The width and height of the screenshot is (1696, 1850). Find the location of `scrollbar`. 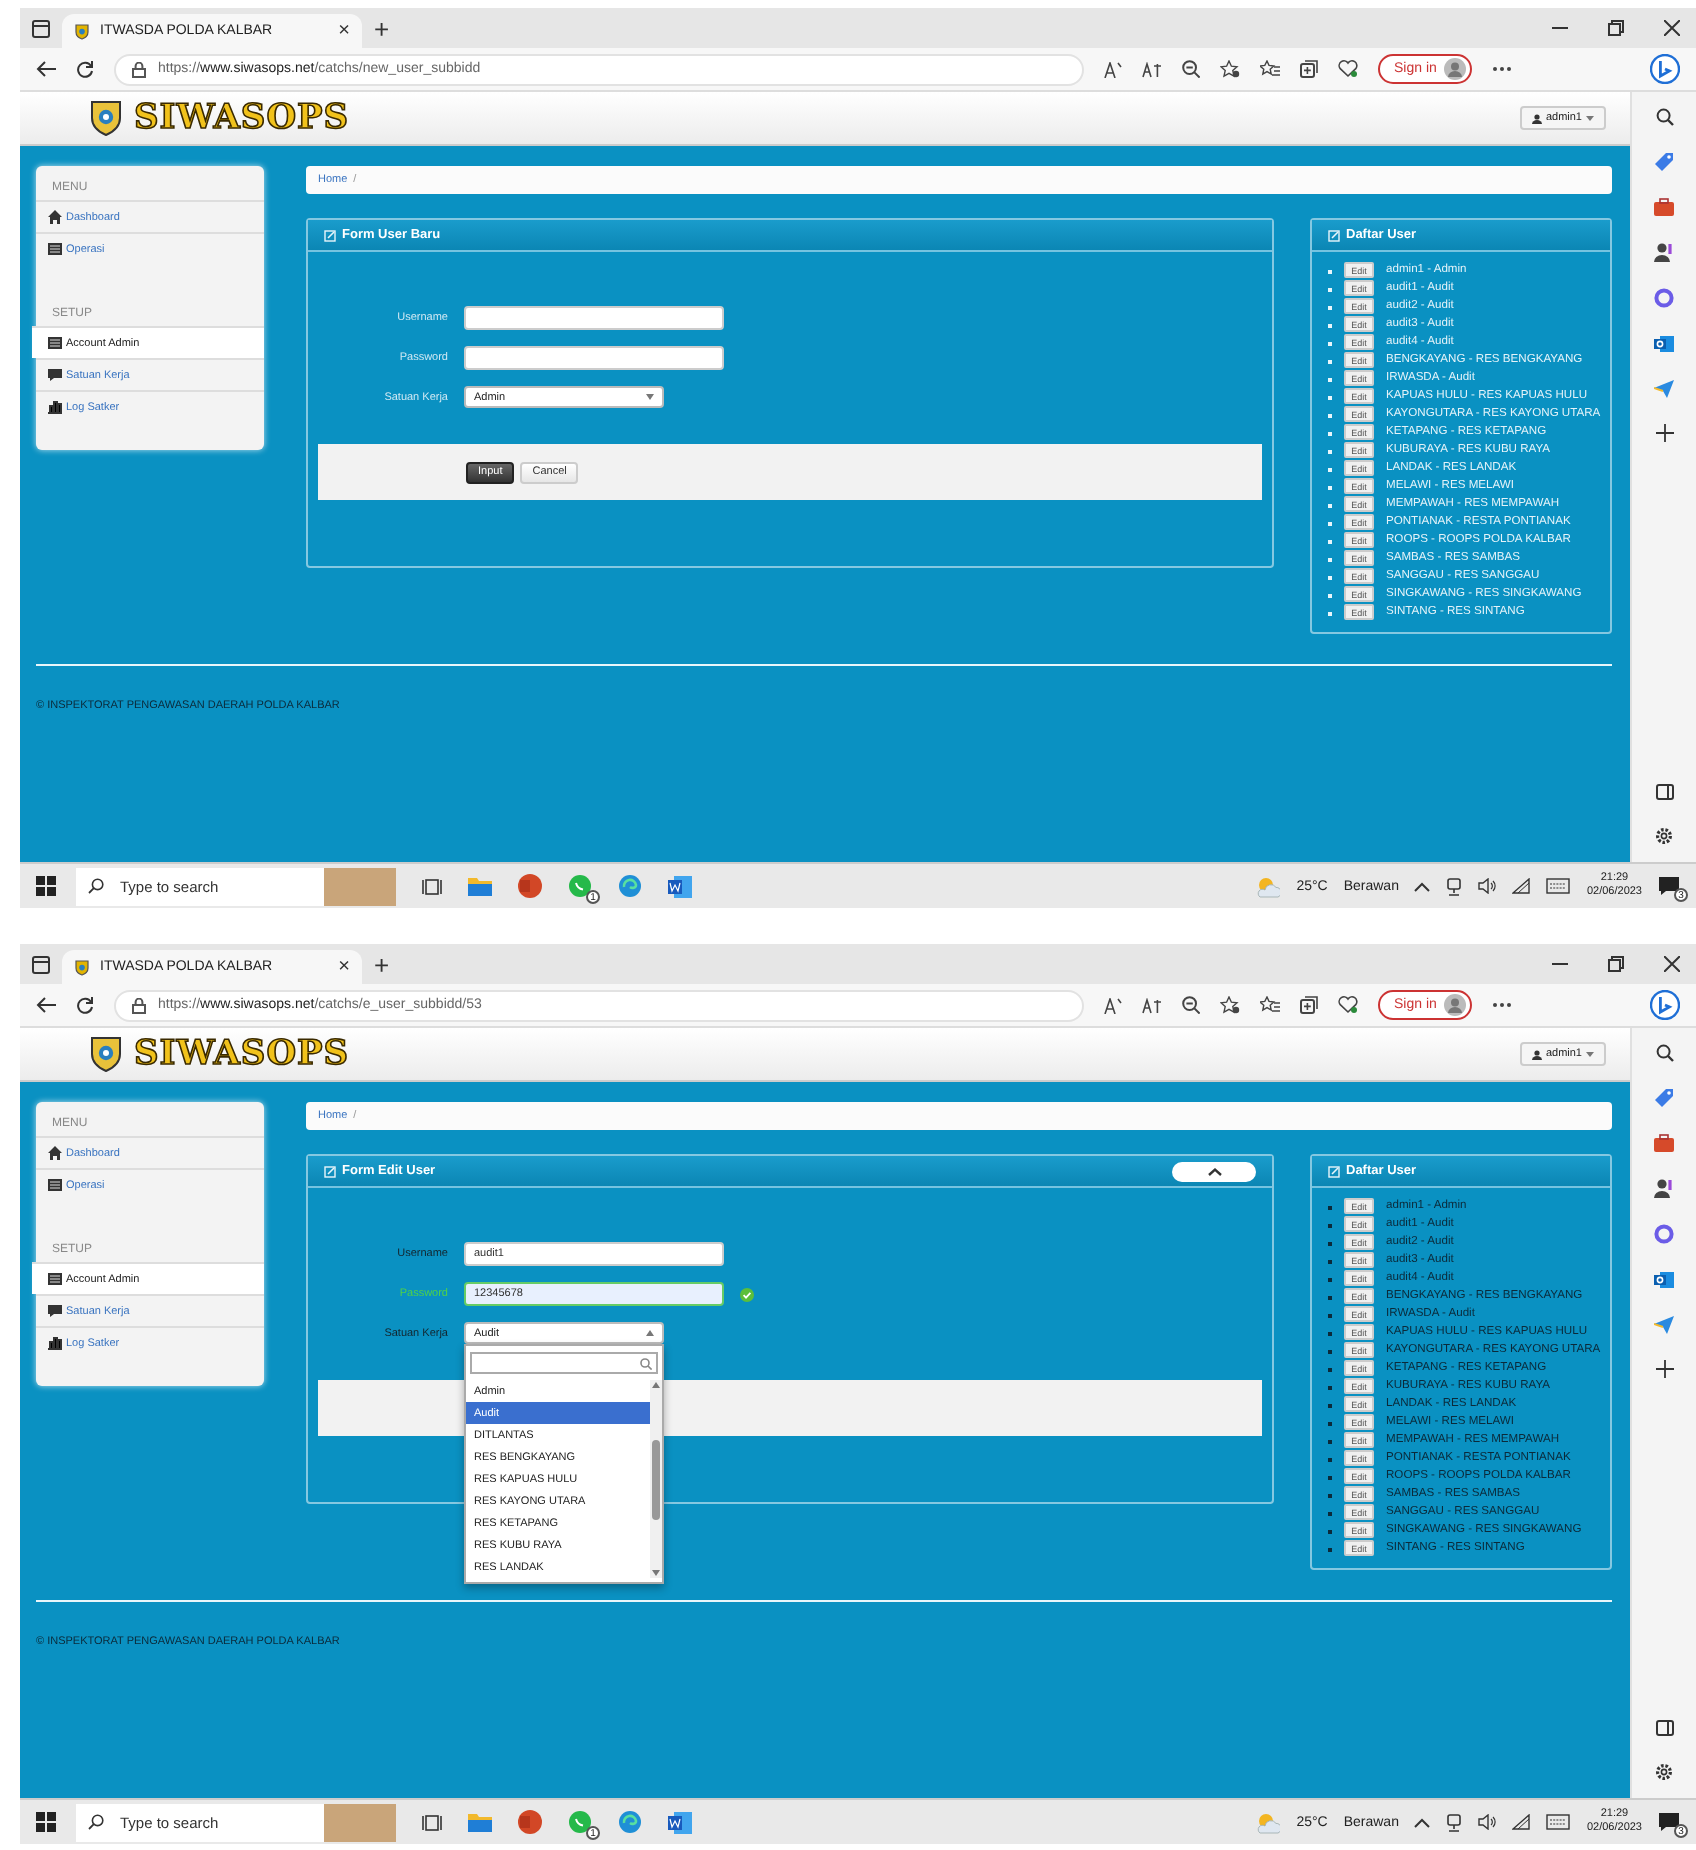

scrollbar is located at coordinates (656, 1479).